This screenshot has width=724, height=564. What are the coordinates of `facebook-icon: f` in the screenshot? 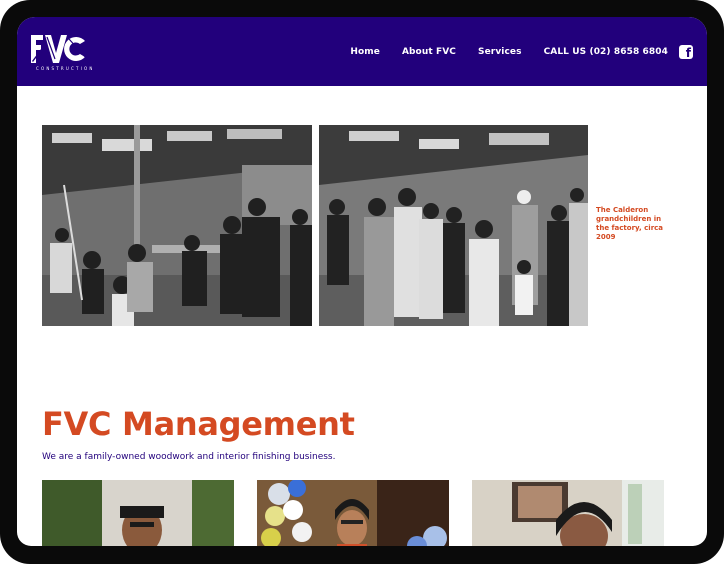 It's located at (686, 52).